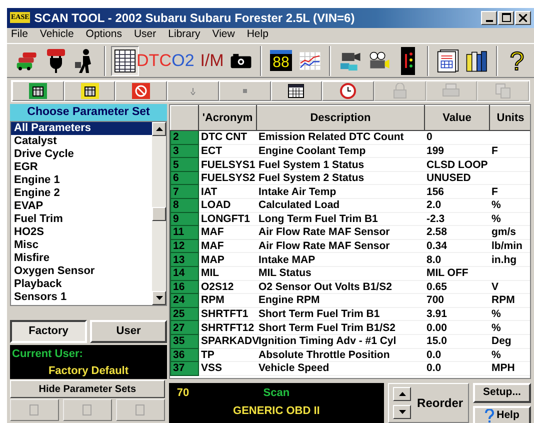  Describe the element at coordinates (184, 233) in the screenshot. I see `row-number: 11` at that location.